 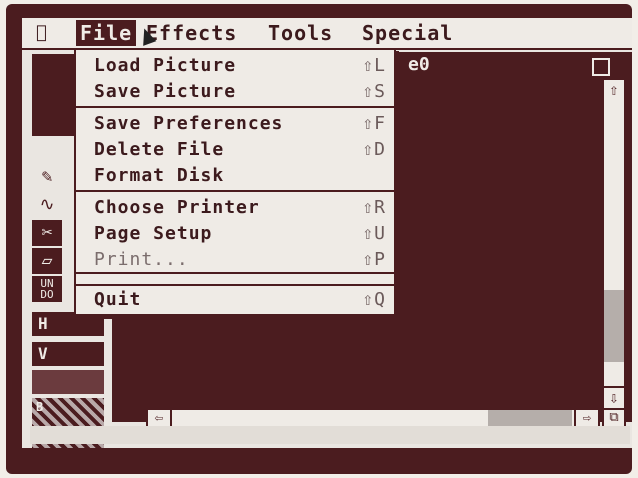 What do you see at coordinates (614, 91) in the screenshot?
I see `scroll-up-arrow-icon: ⇧` at bounding box center [614, 91].